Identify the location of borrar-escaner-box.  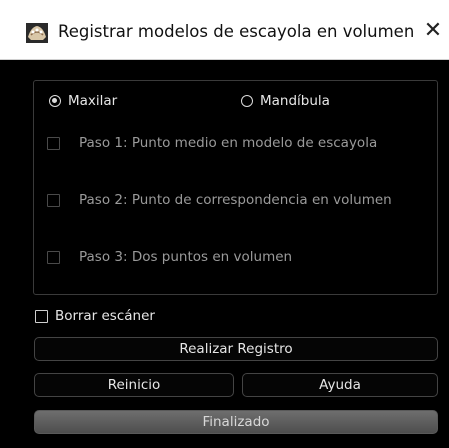
(41, 316).